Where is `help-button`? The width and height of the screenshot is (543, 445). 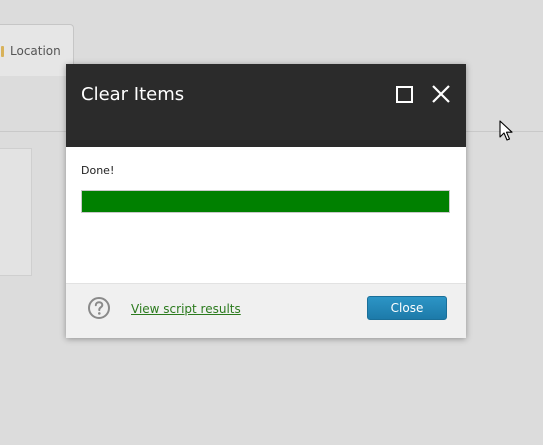
help-button is located at coordinates (99, 308).